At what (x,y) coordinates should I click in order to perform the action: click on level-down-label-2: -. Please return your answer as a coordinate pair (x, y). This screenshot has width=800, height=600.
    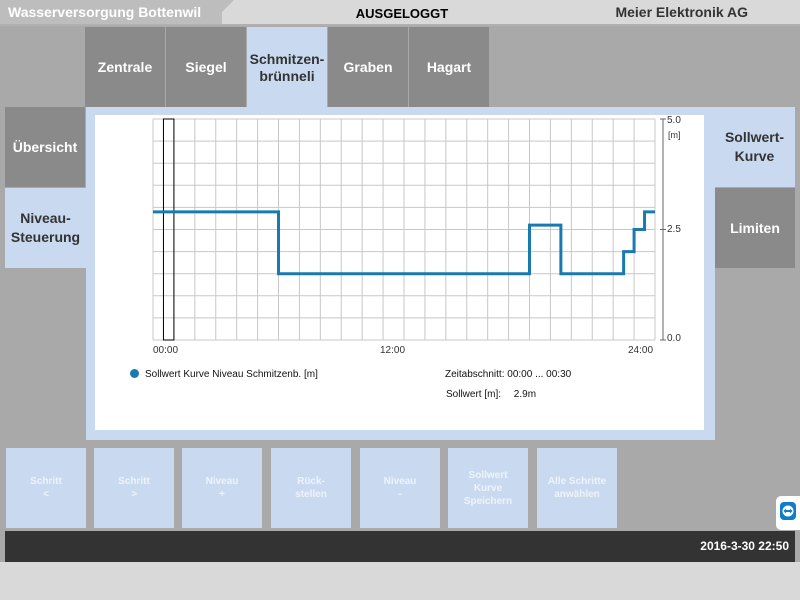
    Looking at the image, I should click on (400, 494).